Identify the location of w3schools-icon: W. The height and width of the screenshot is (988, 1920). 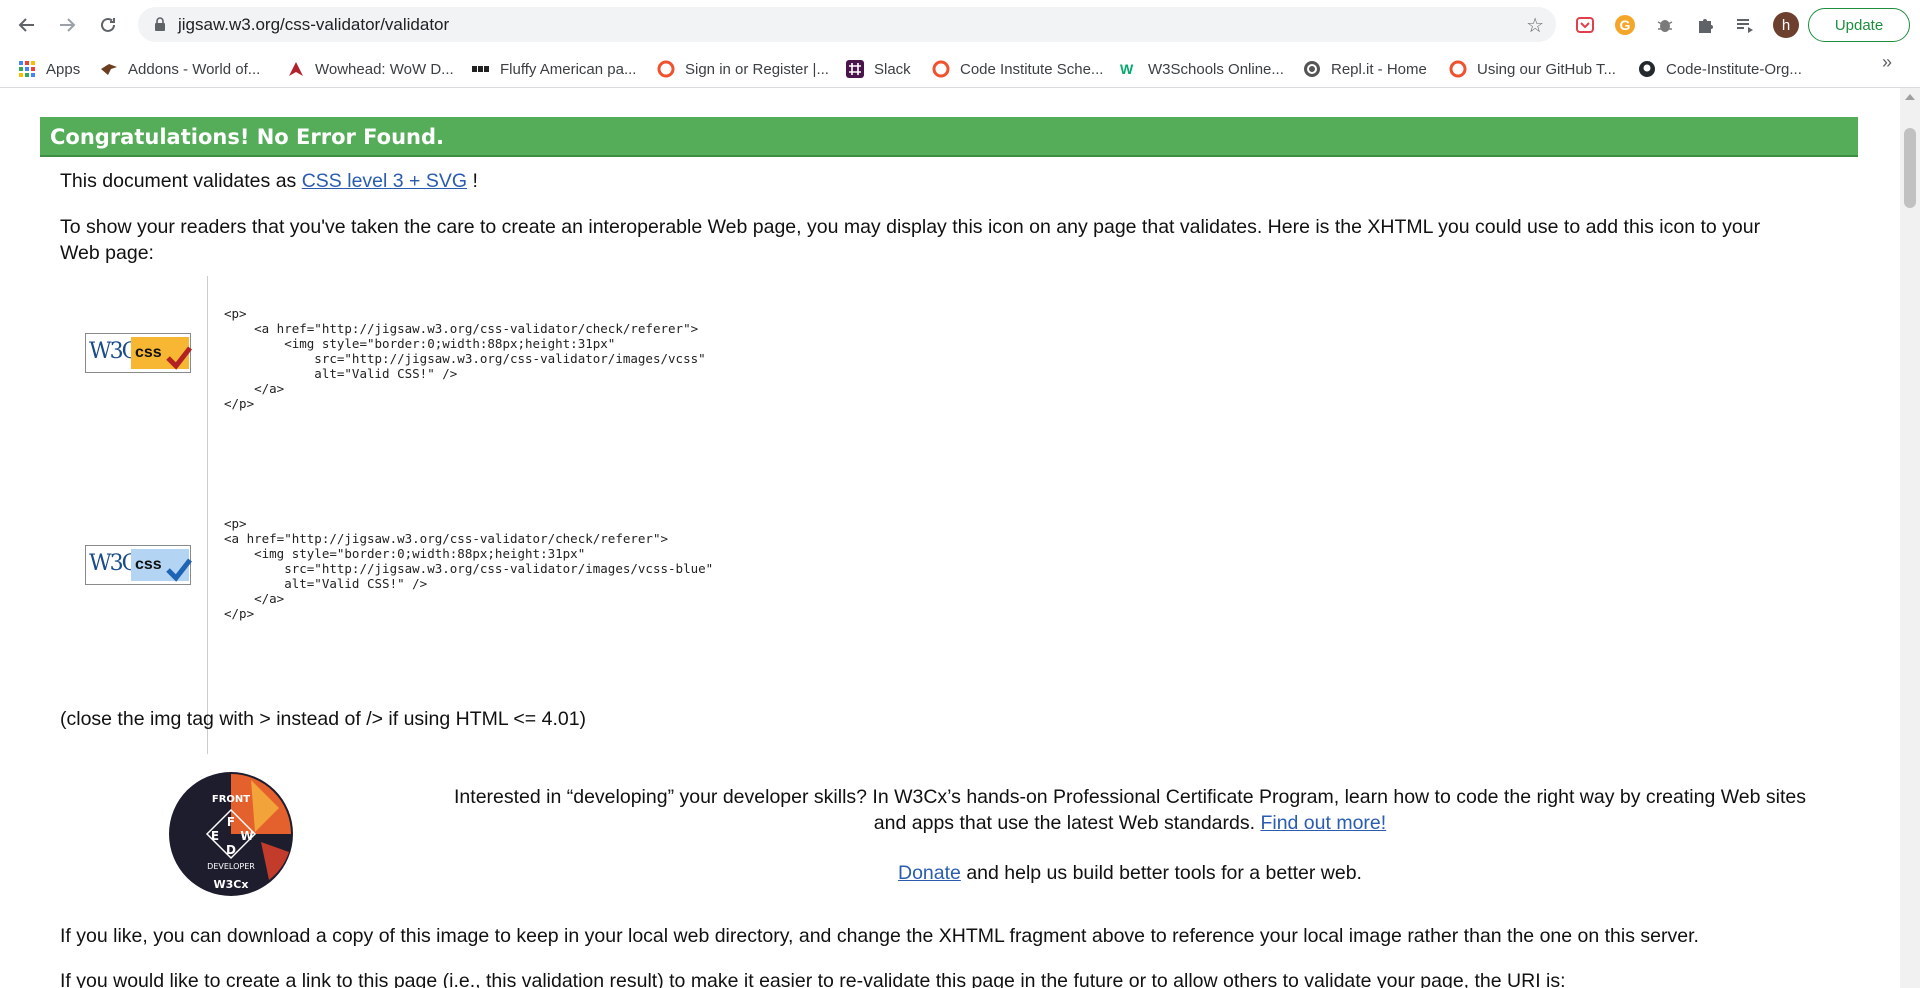
(1127, 69).